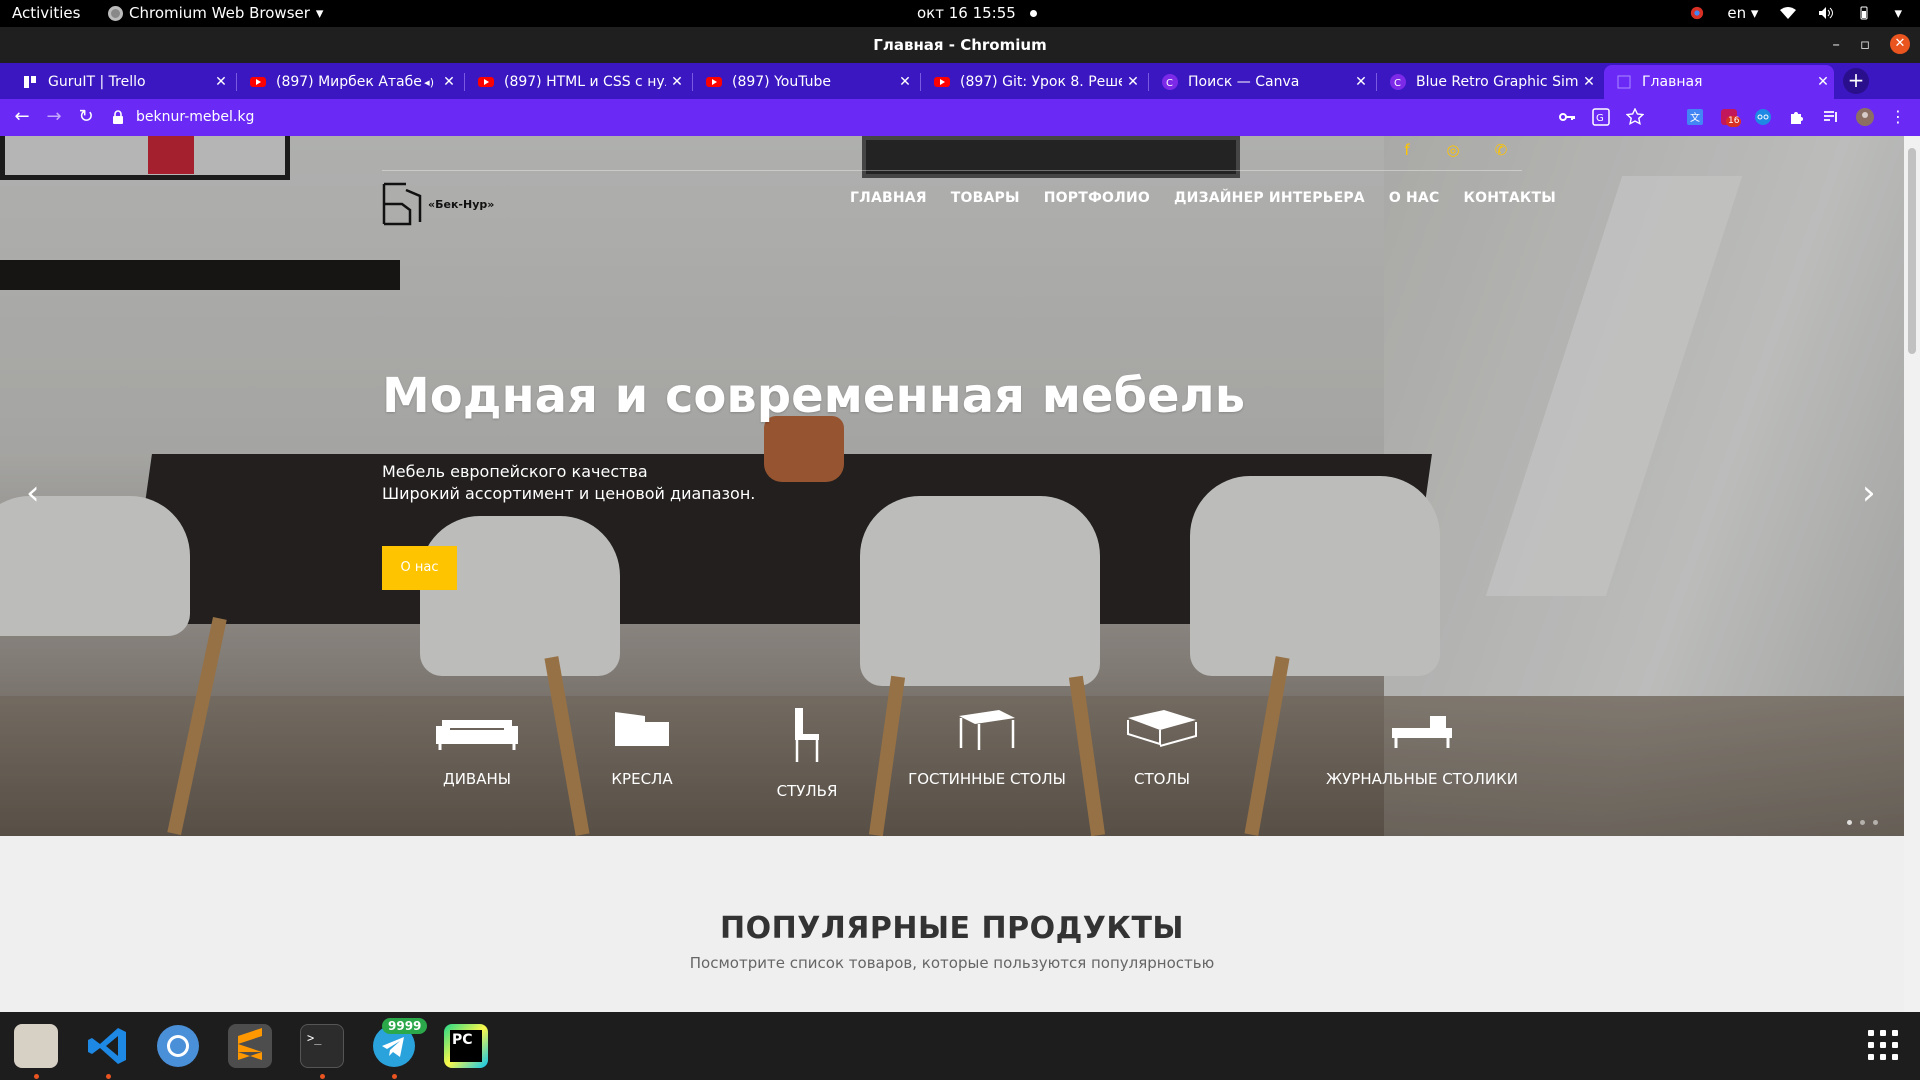 The image size is (1920, 1080). What do you see at coordinates (642, 747) in the screenshot?
I see `category-armchairs: КРЕСЛА` at bounding box center [642, 747].